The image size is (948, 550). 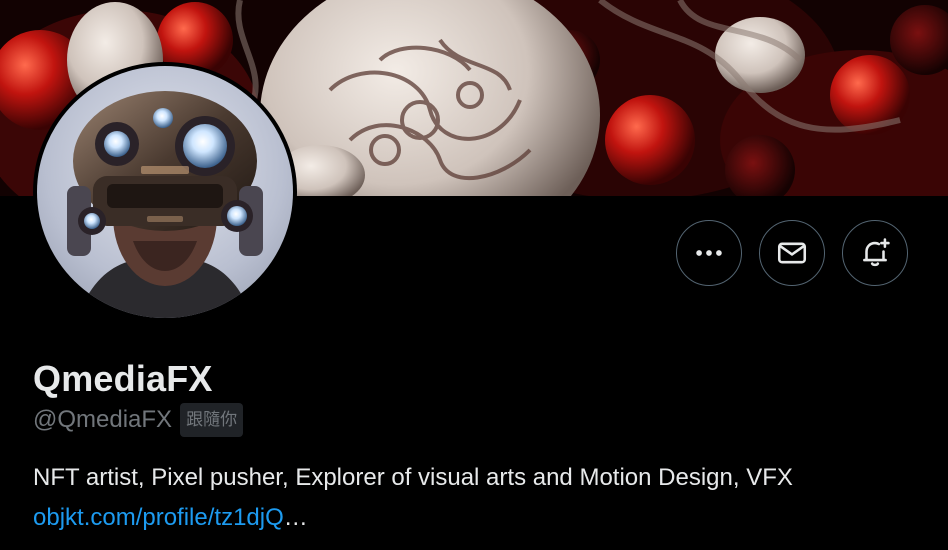 I want to click on more-options-button, so click(x=709, y=253).